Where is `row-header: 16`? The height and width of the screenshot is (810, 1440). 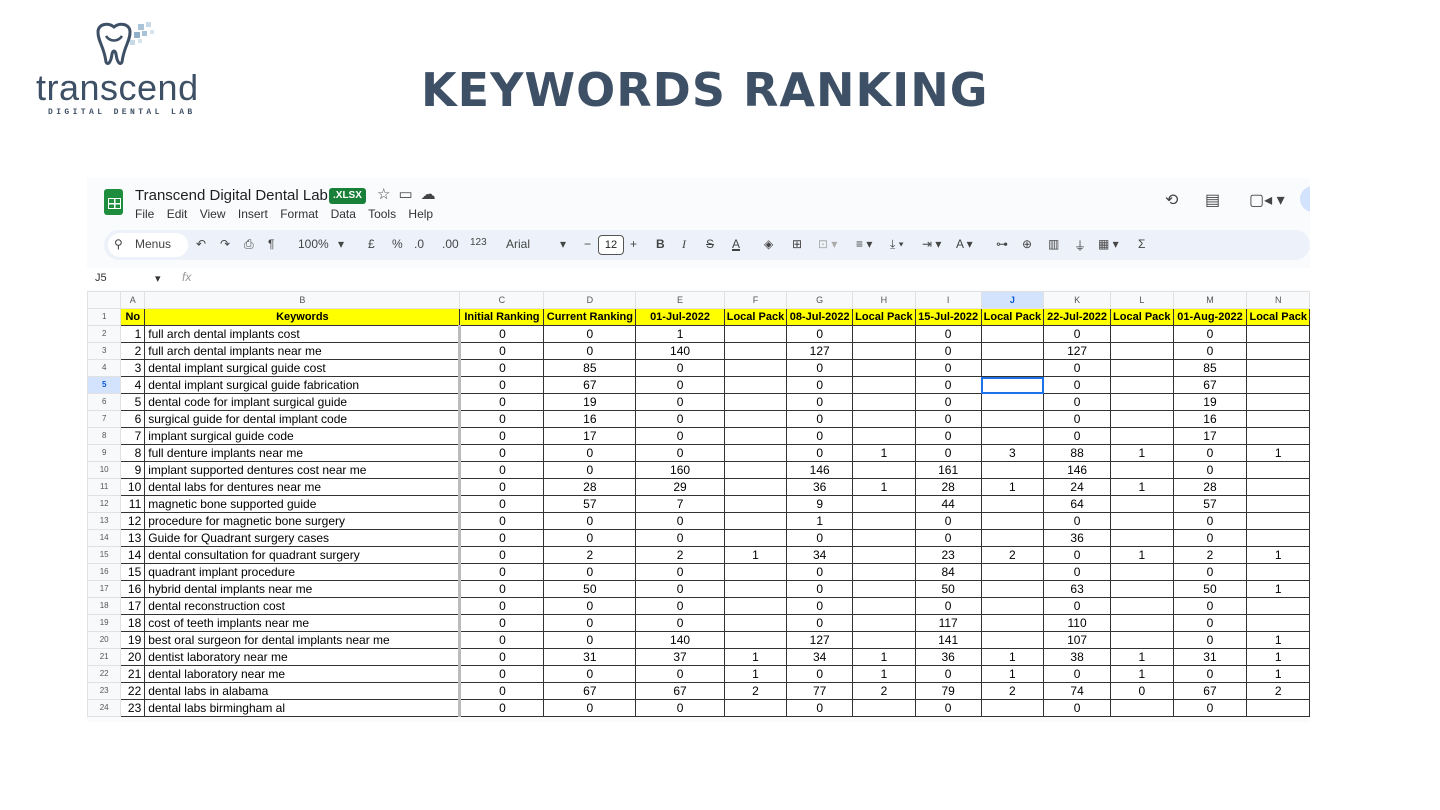
row-header: 16 is located at coordinates (104, 572).